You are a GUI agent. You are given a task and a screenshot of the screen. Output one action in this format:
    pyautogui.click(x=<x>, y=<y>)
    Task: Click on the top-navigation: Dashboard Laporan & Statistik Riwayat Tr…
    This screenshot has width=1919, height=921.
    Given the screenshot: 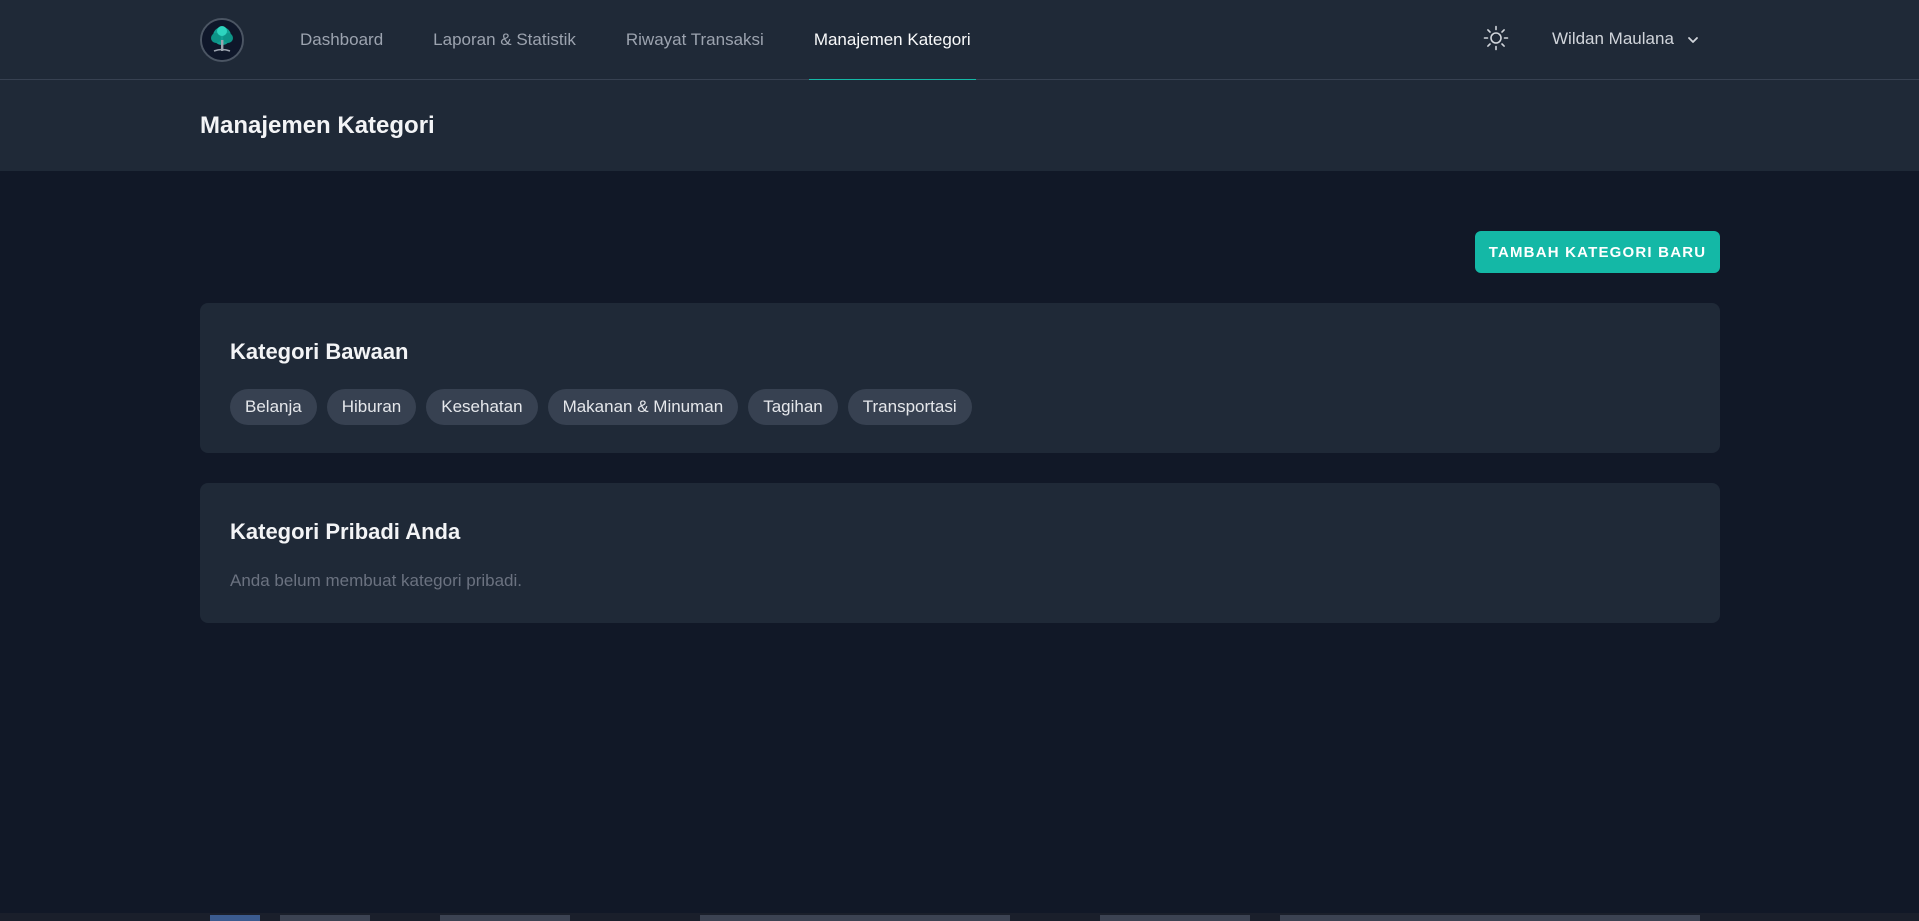 What is the action you would take?
    pyautogui.click(x=959, y=40)
    